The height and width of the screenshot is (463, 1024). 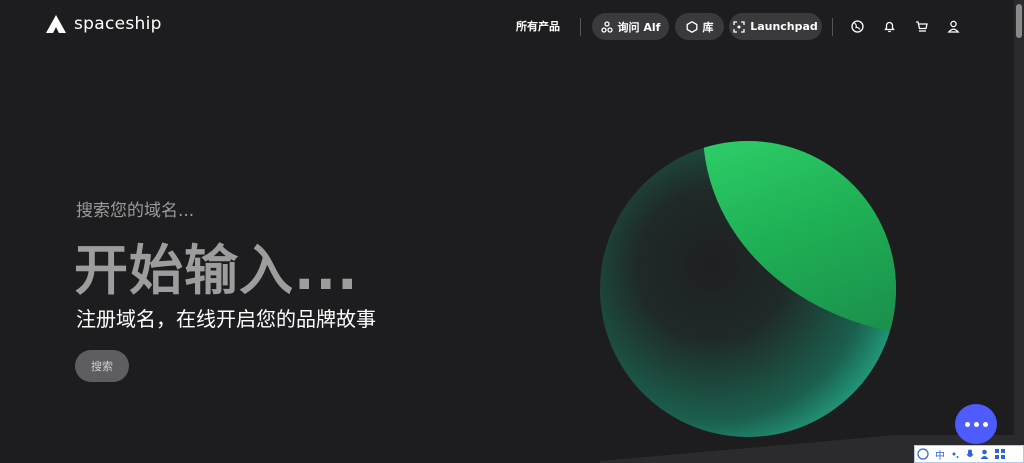 What do you see at coordinates (940, 454) in the screenshot?
I see `ime-mode-toggle: 中` at bounding box center [940, 454].